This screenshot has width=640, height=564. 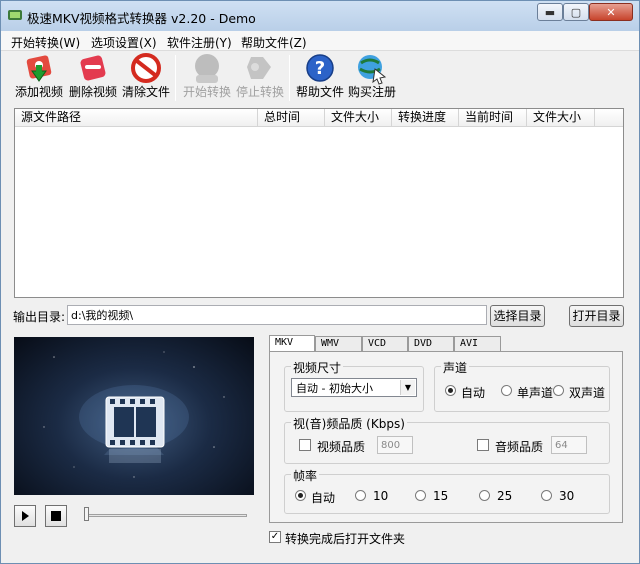 I want to click on file-list-header: 源文件路径 总时间 文件大小 转换进度 当前时间 文件大小, so click(x=319, y=118).